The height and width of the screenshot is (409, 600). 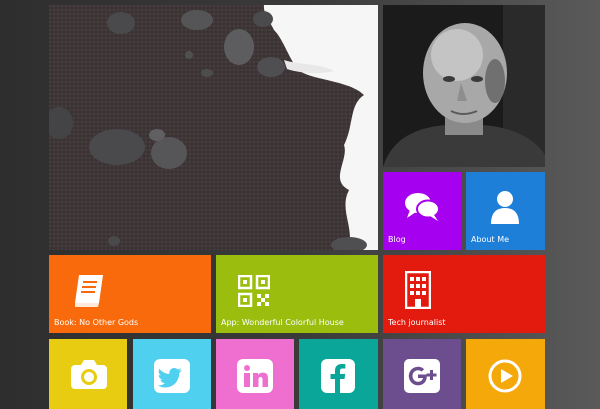 I want to click on tile-linkedin, so click(x=255, y=374).